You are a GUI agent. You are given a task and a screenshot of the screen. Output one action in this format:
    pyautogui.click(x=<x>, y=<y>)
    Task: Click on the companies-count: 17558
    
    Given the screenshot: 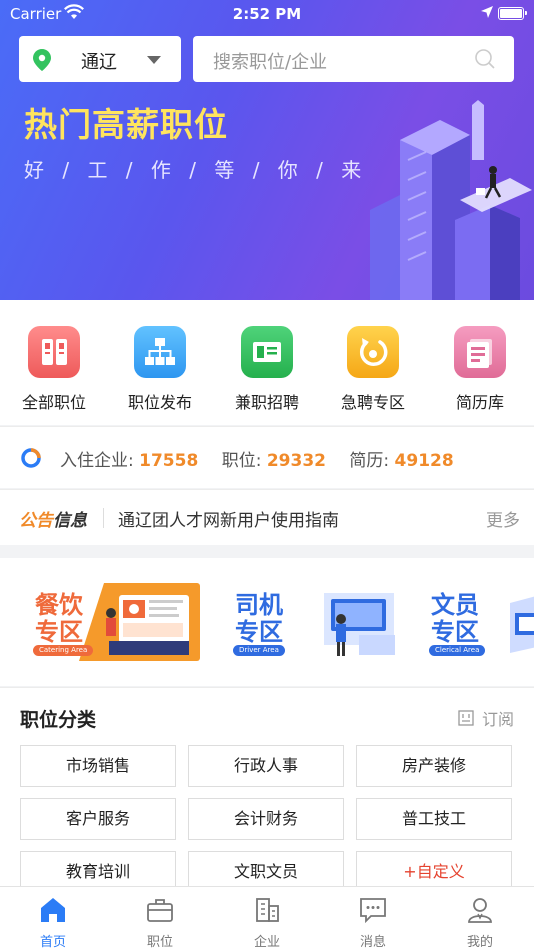 What is the action you would take?
    pyautogui.click(x=169, y=461)
    